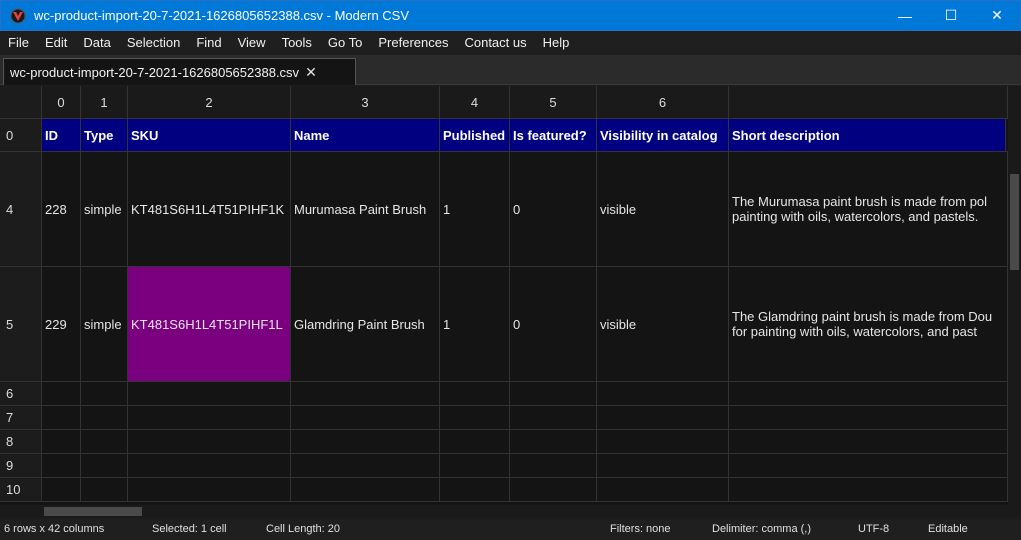  What do you see at coordinates (21, 465) in the screenshot?
I see `row-number: 9` at bounding box center [21, 465].